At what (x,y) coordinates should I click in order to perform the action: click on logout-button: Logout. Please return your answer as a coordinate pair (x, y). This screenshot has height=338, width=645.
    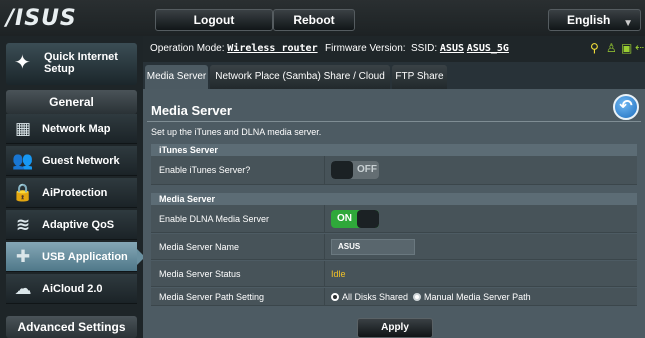
    Looking at the image, I should click on (214, 20).